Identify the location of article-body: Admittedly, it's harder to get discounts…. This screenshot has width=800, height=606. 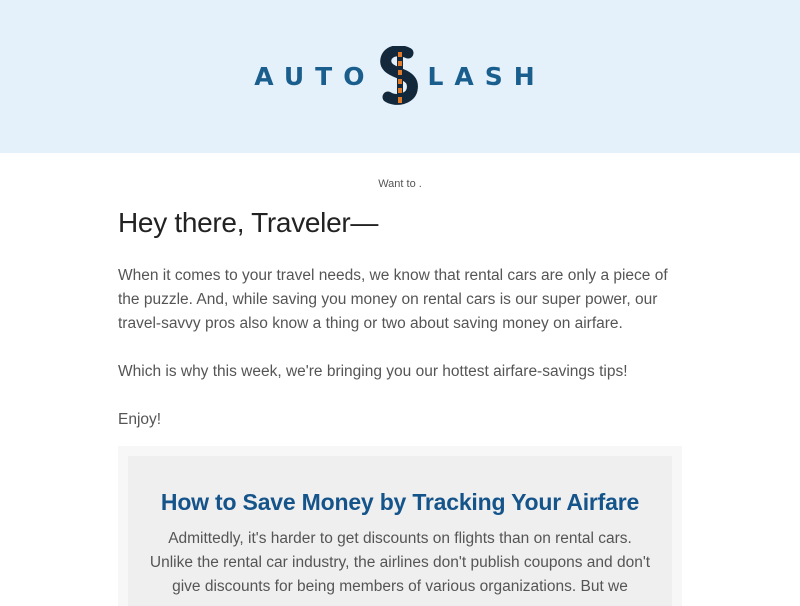
(400, 562).